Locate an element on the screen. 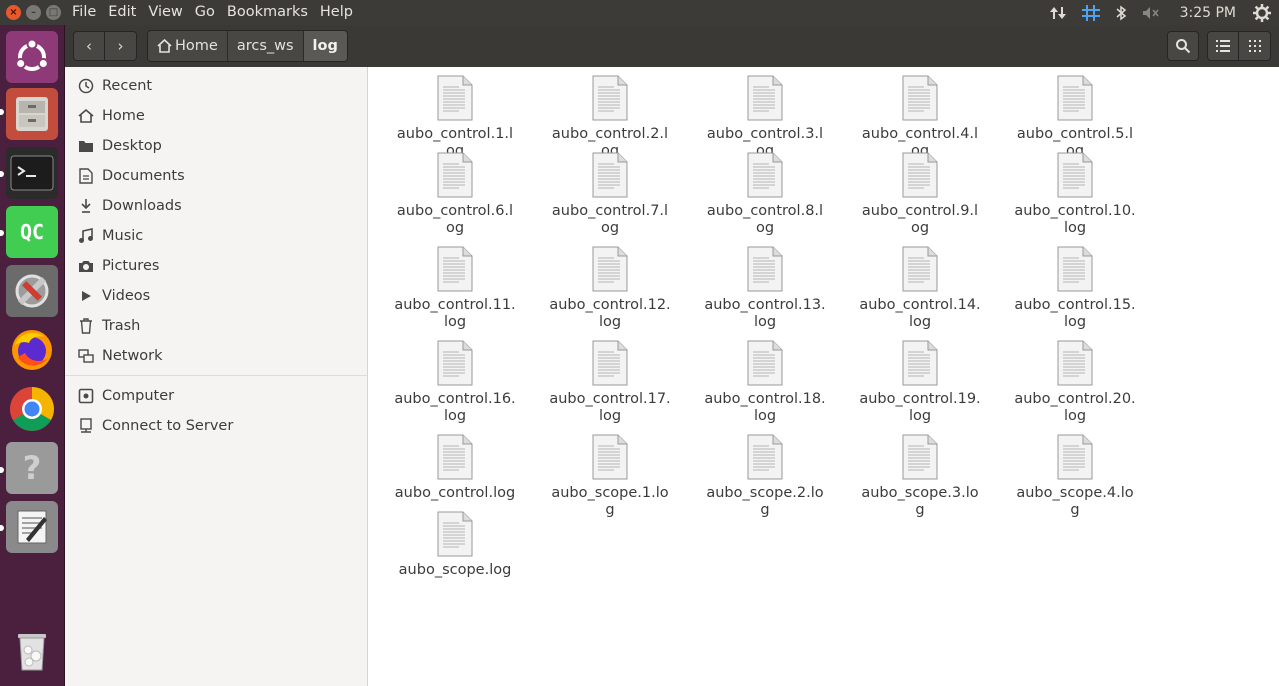 This screenshot has height=686, width=1279. file-item: aubo_control.1.log is located at coordinates (455, 117).